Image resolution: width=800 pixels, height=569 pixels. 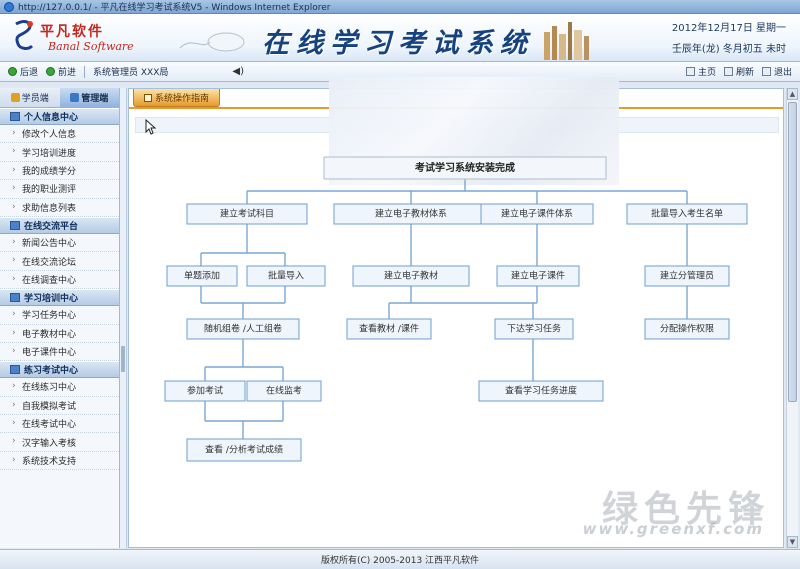 What do you see at coordinates (59, 171) in the screenshot?
I see `sidebar-item-my-scores: 我的成绩学分` at bounding box center [59, 171].